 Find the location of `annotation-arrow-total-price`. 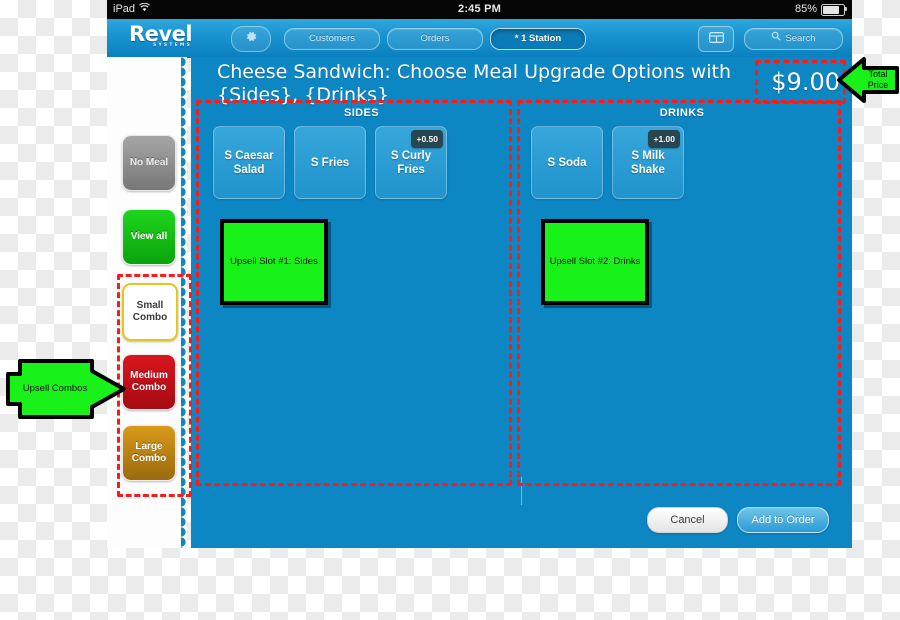

annotation-arrow-total-price is located at coordinates (868, 80).